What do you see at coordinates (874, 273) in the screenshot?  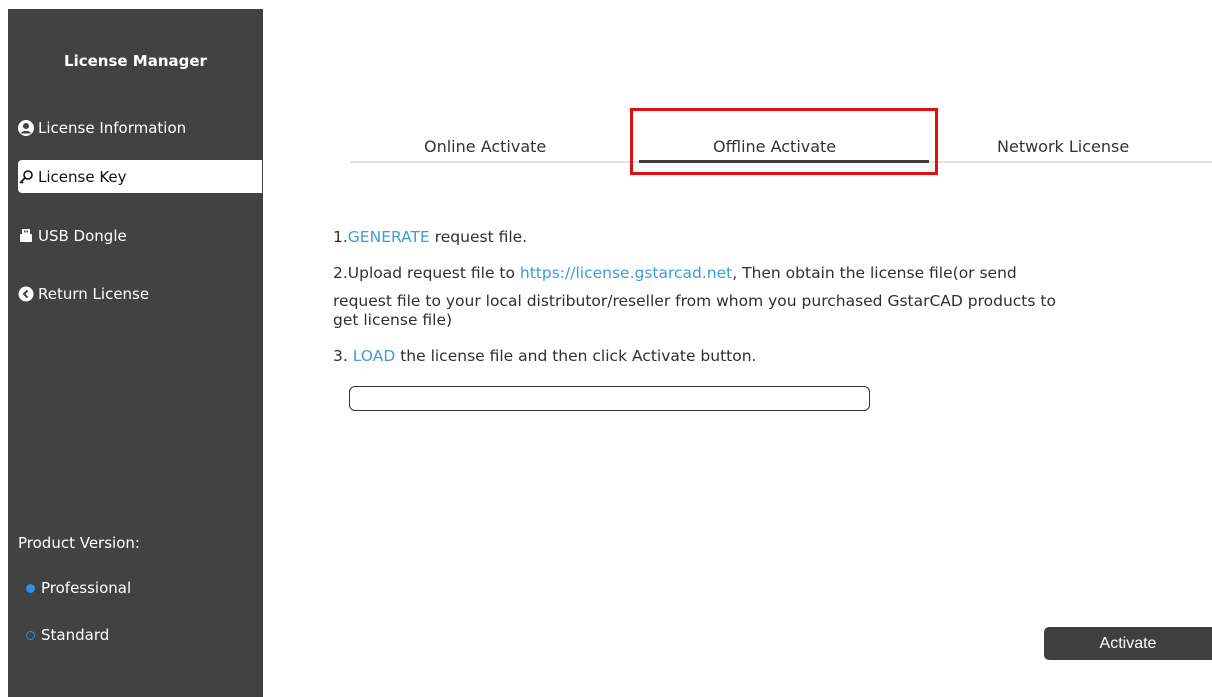 I see `step-2-suffix: , Then obtain the license file(or send` at bounding box center [874, 273].